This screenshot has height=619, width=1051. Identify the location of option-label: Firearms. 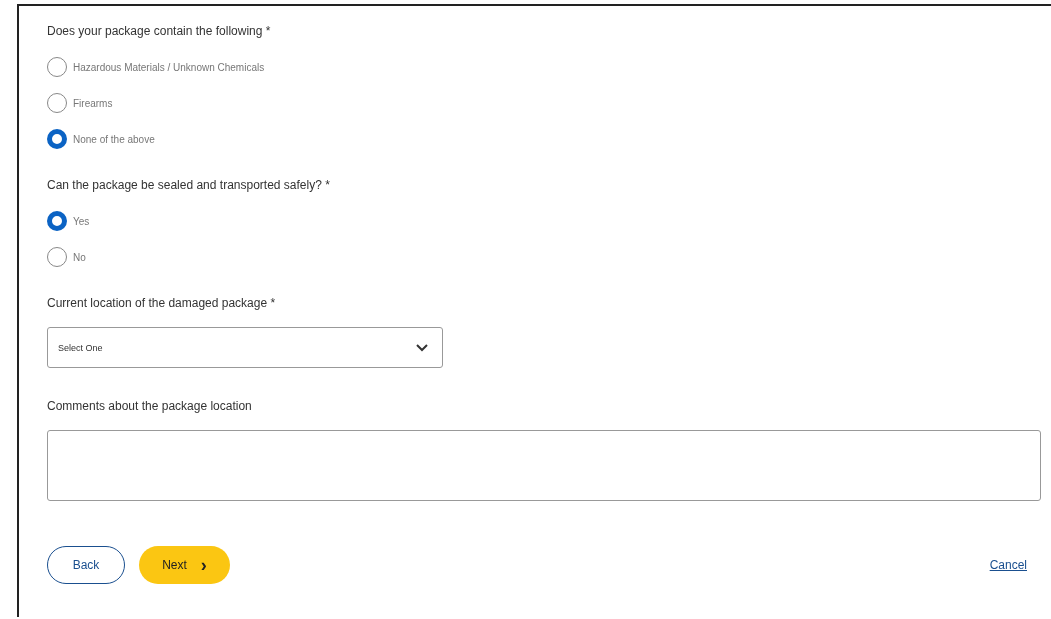
(93, 103).